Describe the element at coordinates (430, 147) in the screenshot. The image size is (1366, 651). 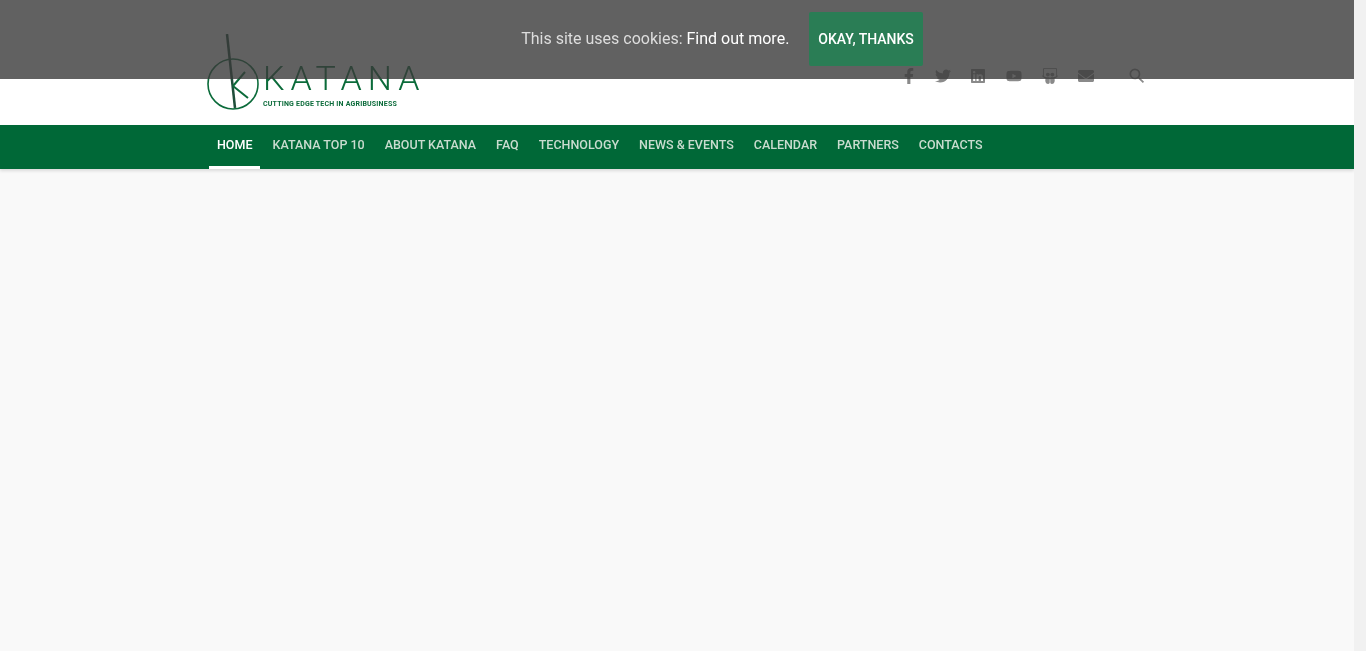
I see `nav-tab: ABOUT KATANA` at that location.